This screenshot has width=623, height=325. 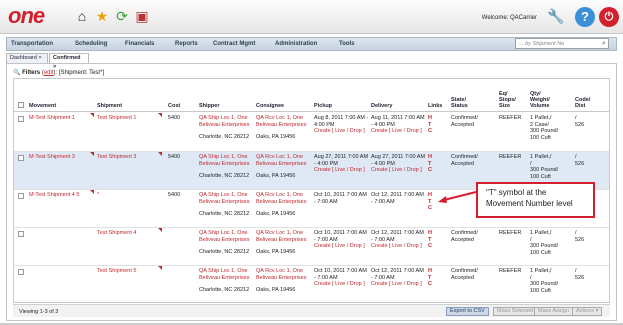 I want to click on shipment-link: Test Shipment 4, so click(x=130, y=233).